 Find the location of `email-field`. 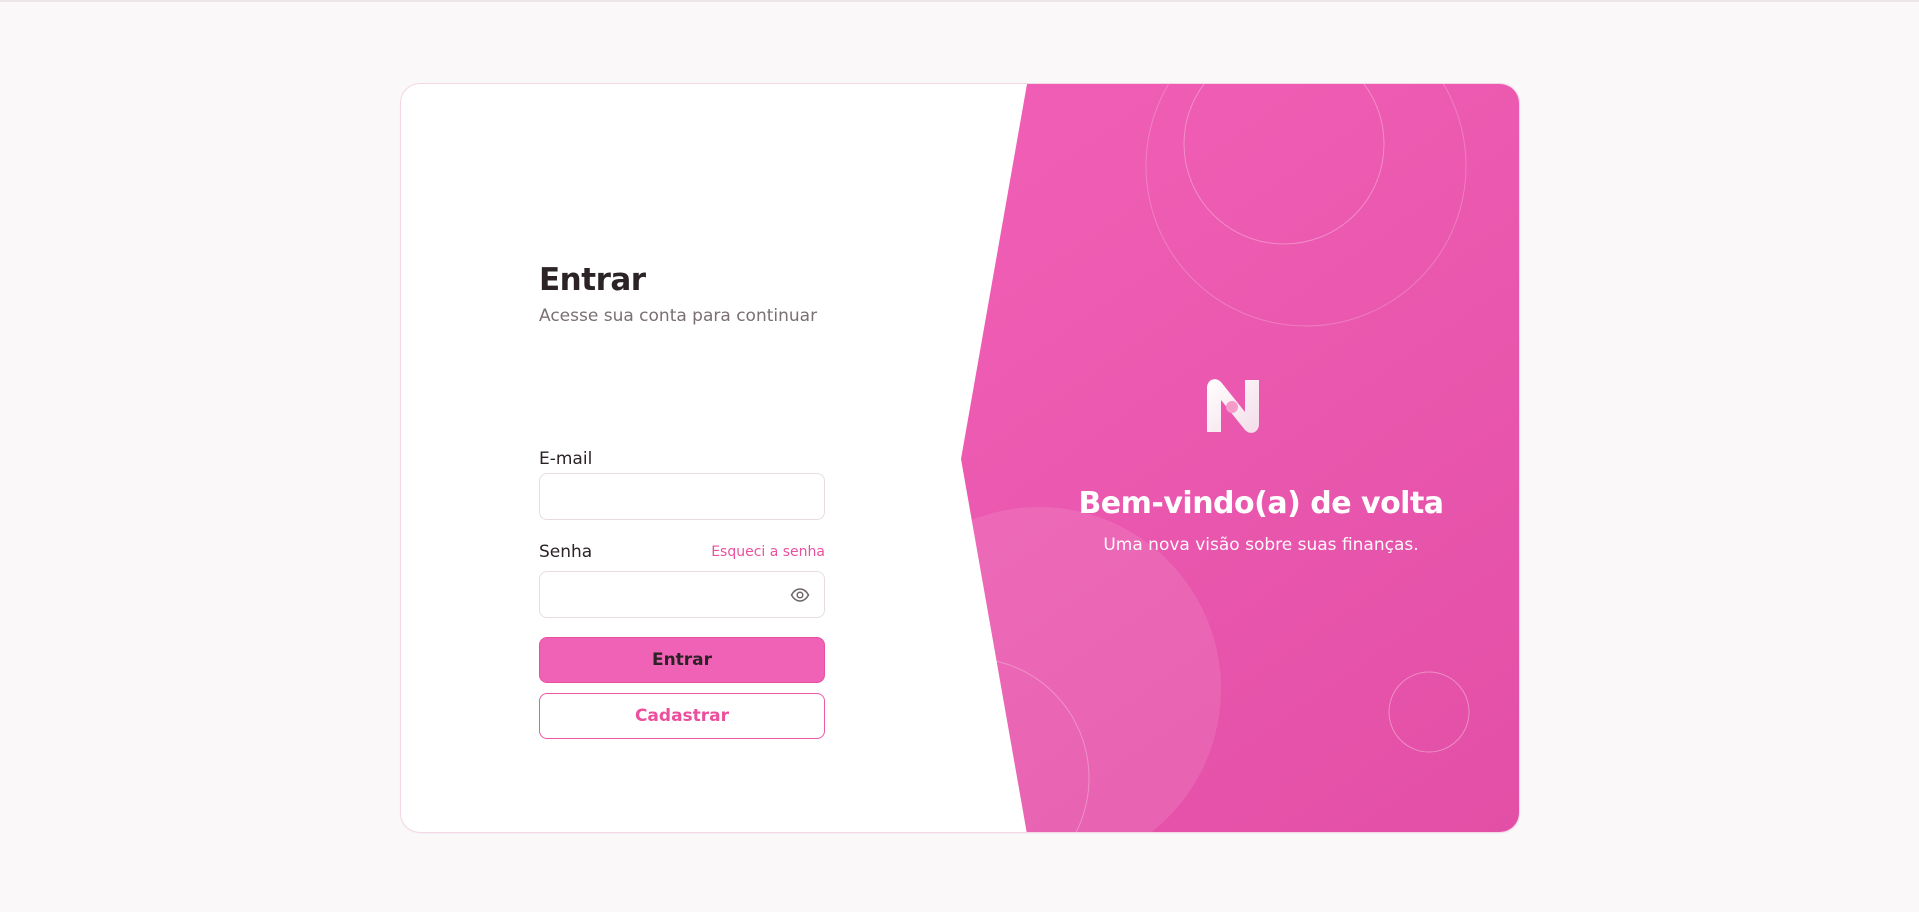

email-field is located at coordinates (682, 496).